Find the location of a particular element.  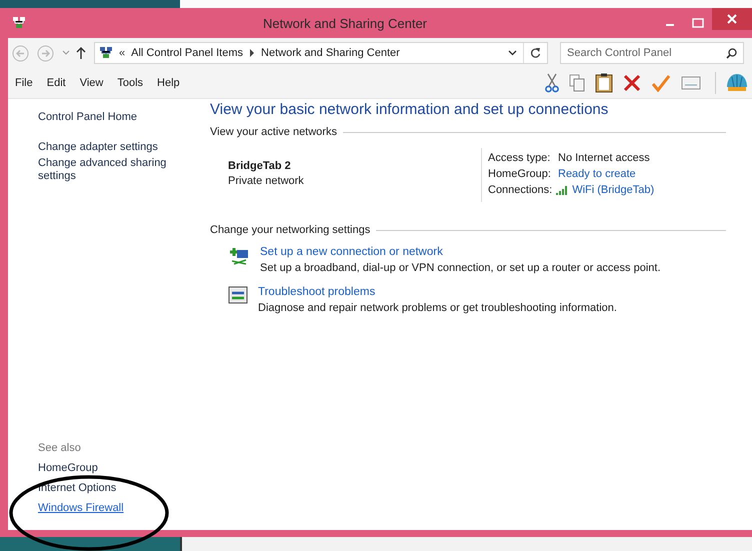

menu-item: View is located at coordinates (92, 83).